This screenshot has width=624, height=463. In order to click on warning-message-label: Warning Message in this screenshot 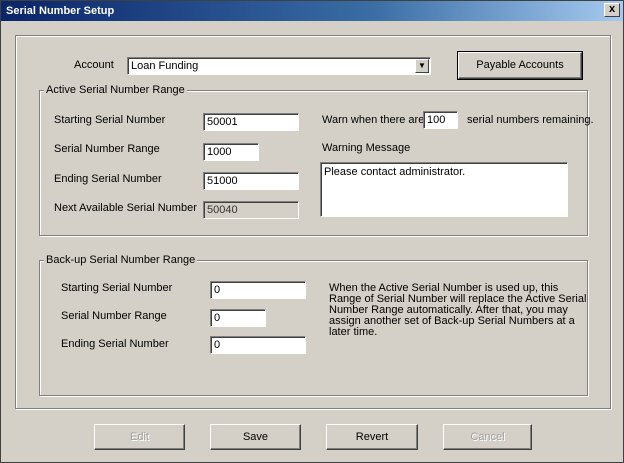, I will do `click(366, 148)`.